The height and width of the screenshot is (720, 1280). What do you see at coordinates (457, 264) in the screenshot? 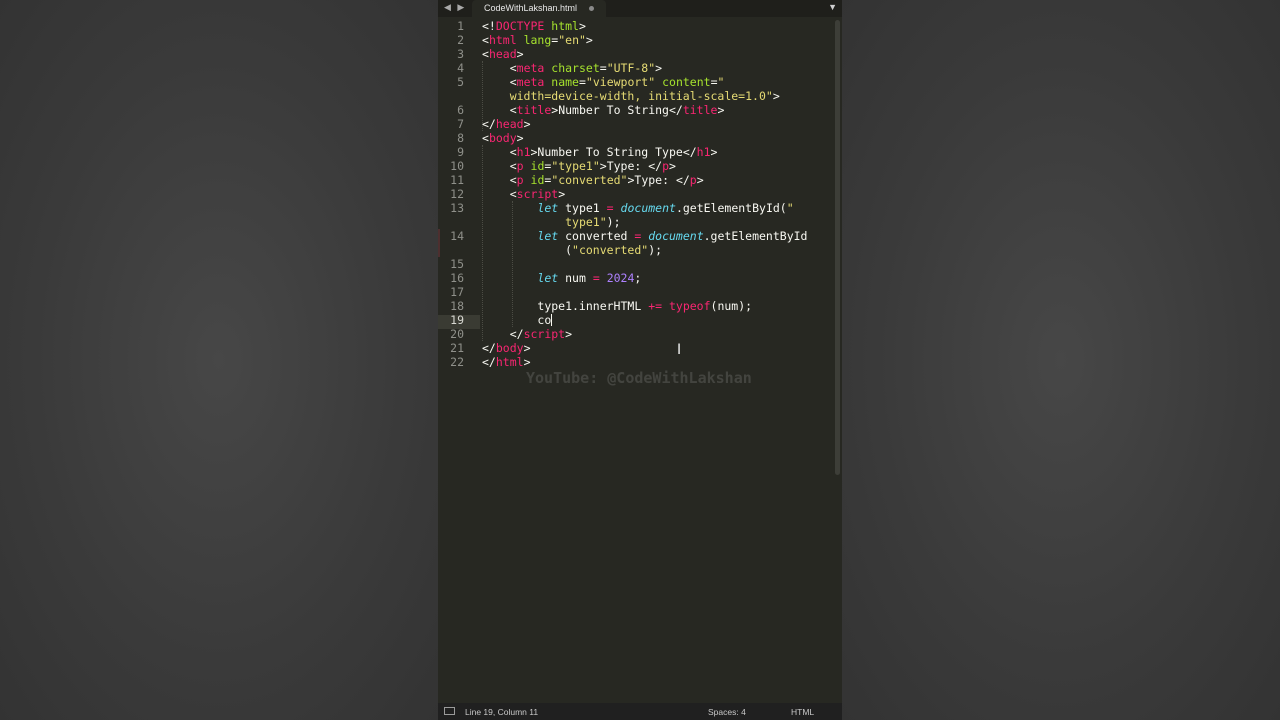
I see `line-number: 15` at bounding box center [457, 264].